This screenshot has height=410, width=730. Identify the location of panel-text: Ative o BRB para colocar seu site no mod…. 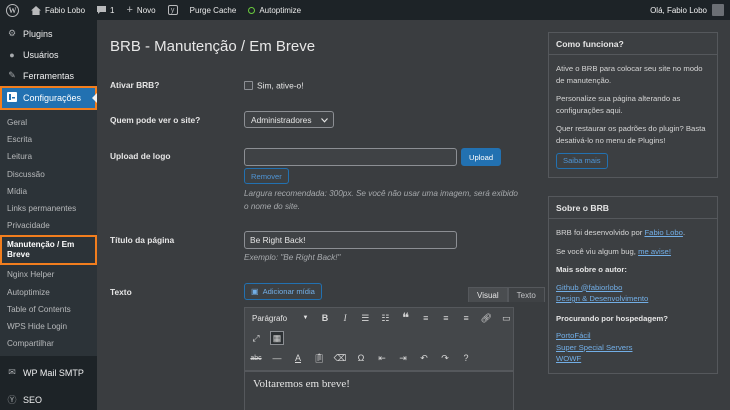
(629, 74).